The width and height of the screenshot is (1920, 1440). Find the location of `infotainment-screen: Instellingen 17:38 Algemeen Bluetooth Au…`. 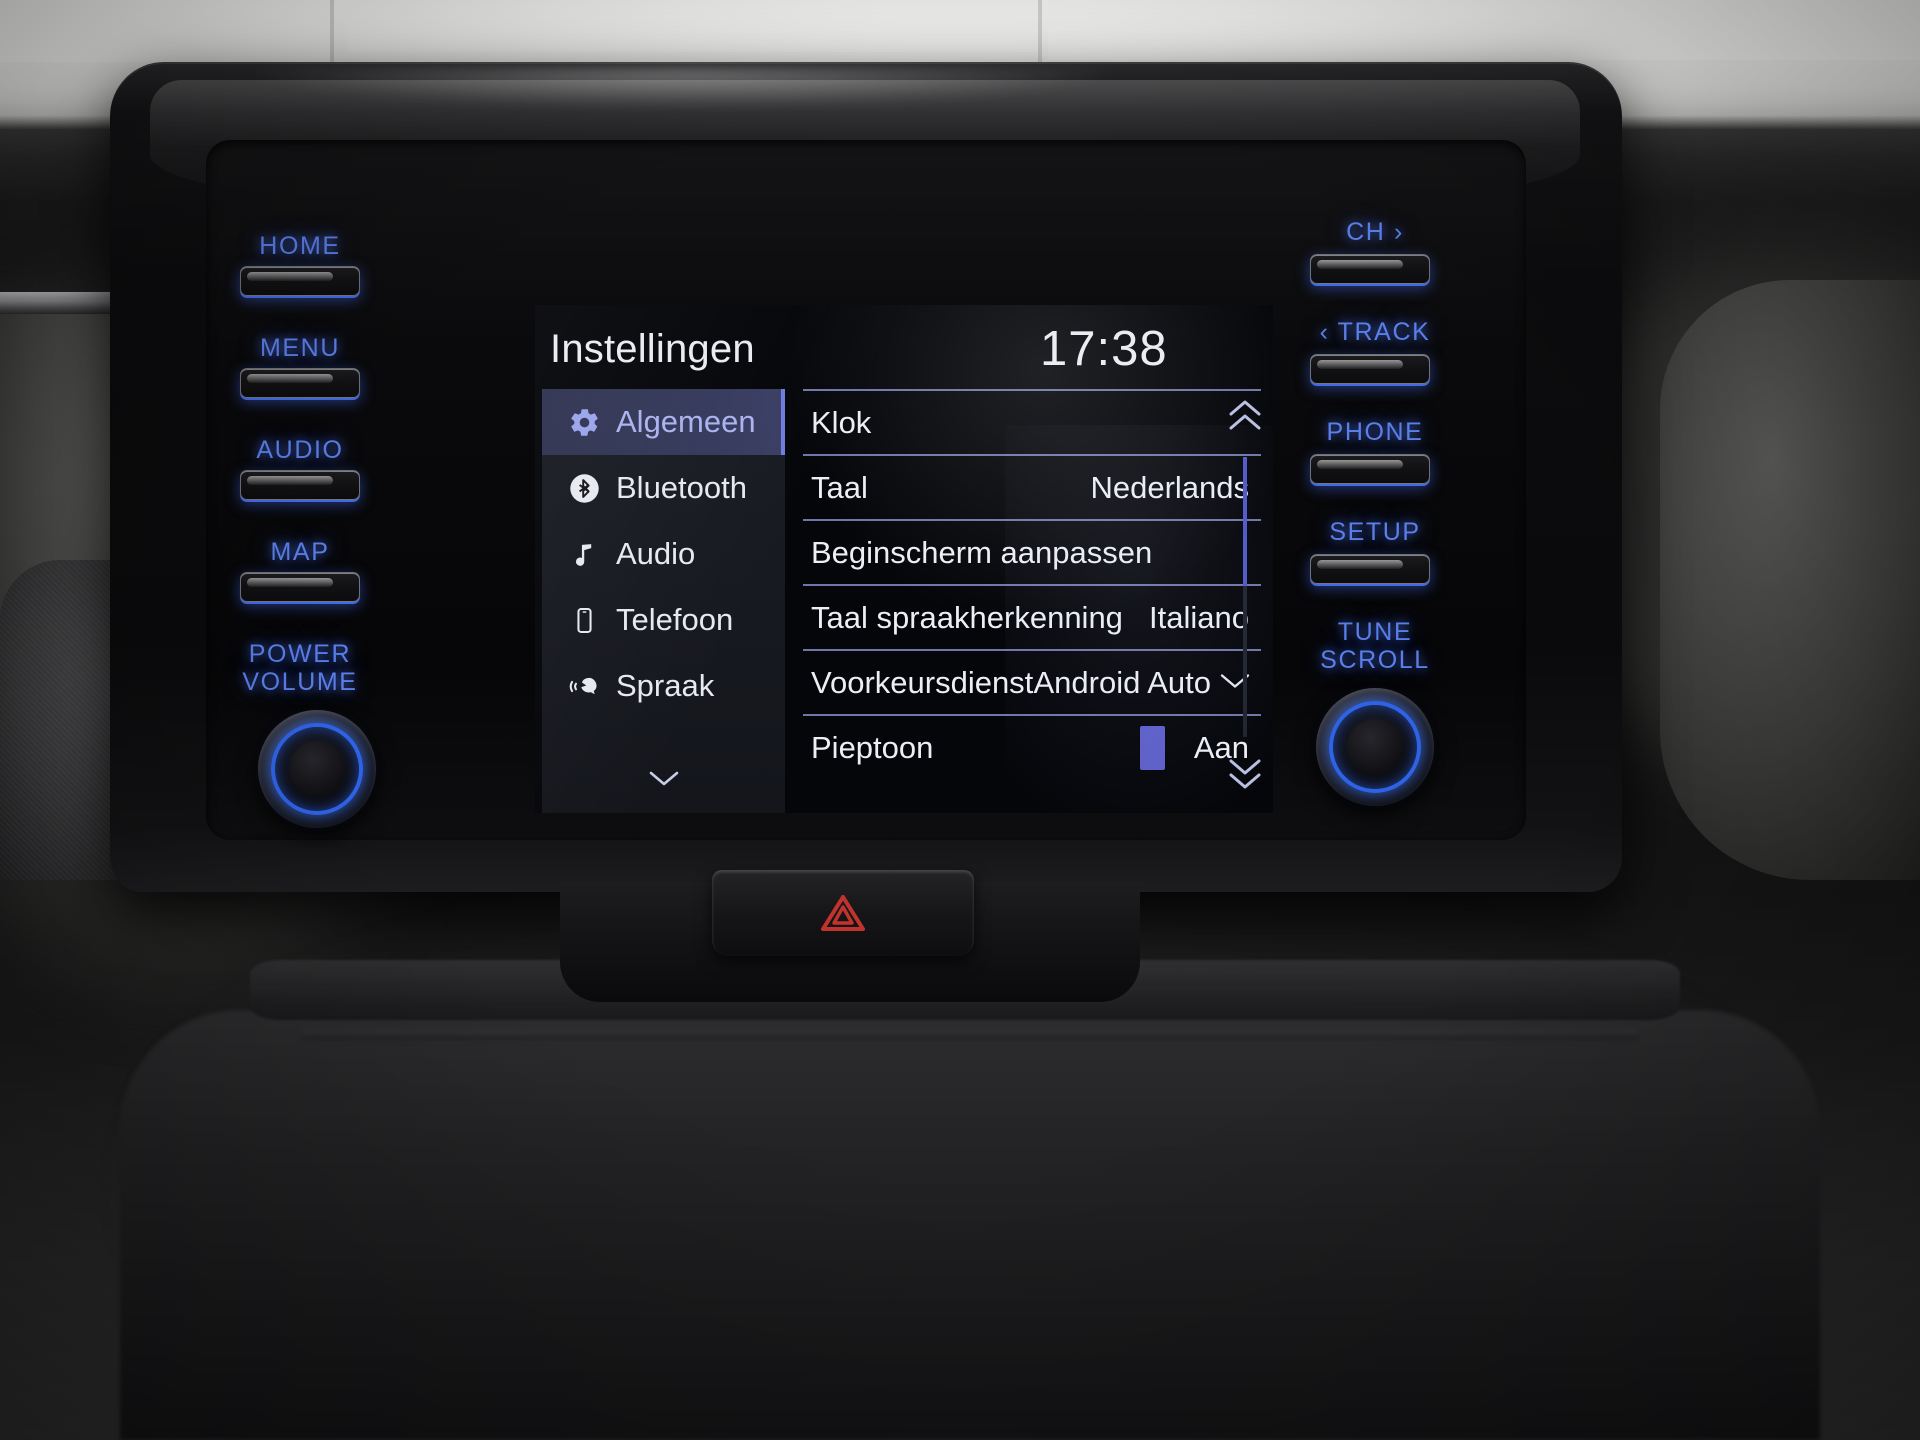

infotainment-screen: Instellingen 17:38 Algemeen Bluetooth Au… is located at coordinates (904, 559).